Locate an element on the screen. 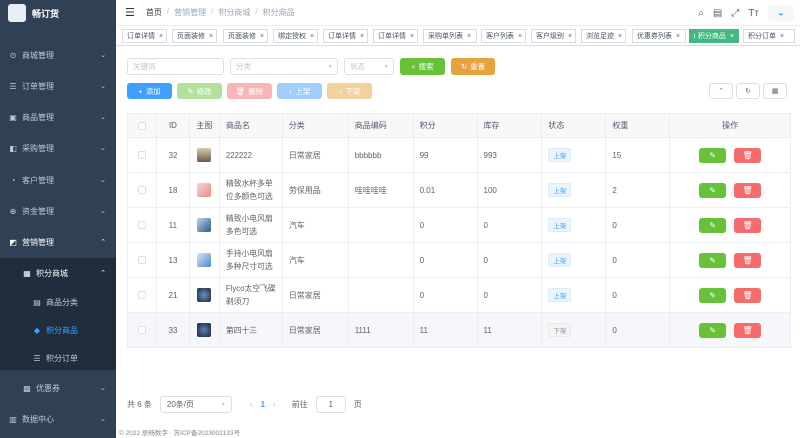 This screenshot has width=800, height=438. sidebar-item-data-center: ▥ 数据中心 ⌄ is located at coordinates (58, 419).